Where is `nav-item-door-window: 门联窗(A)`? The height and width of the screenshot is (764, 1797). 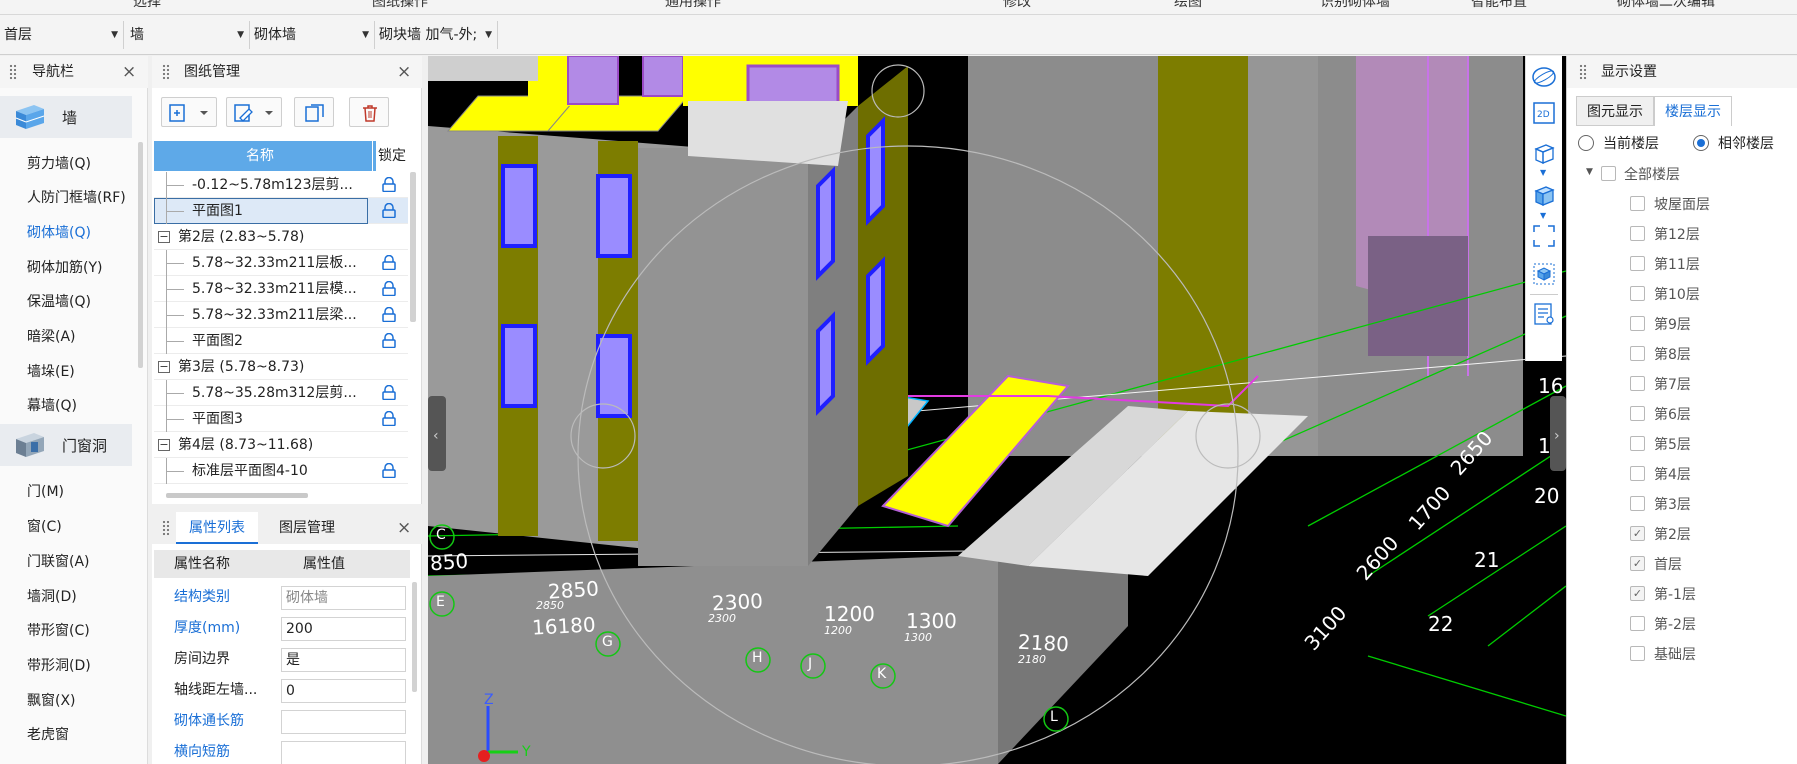 nav-item-door-window: 门联窗(A) is located at coordinates (58, 561).